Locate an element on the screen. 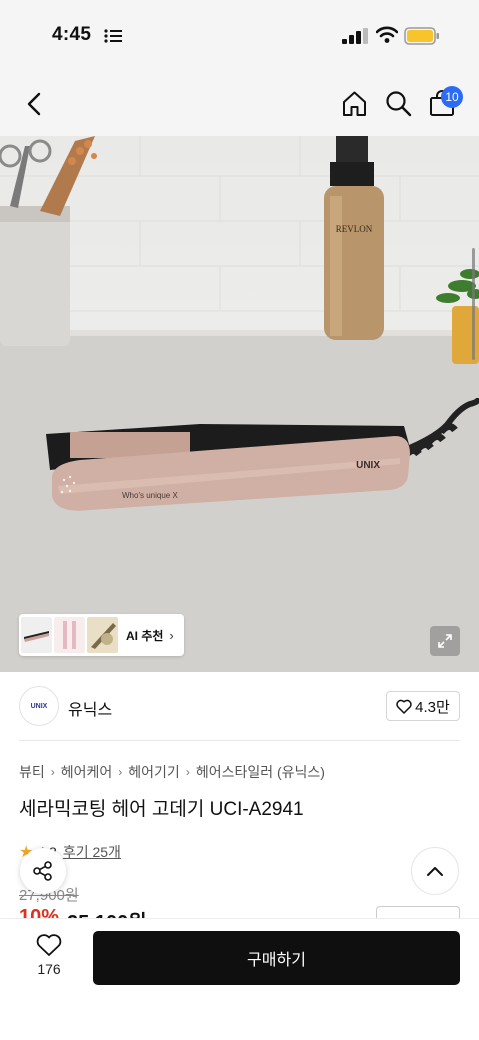 The image size is (479, 1040). device-brand-mark: UNIX is located at coordinates (368, 465).